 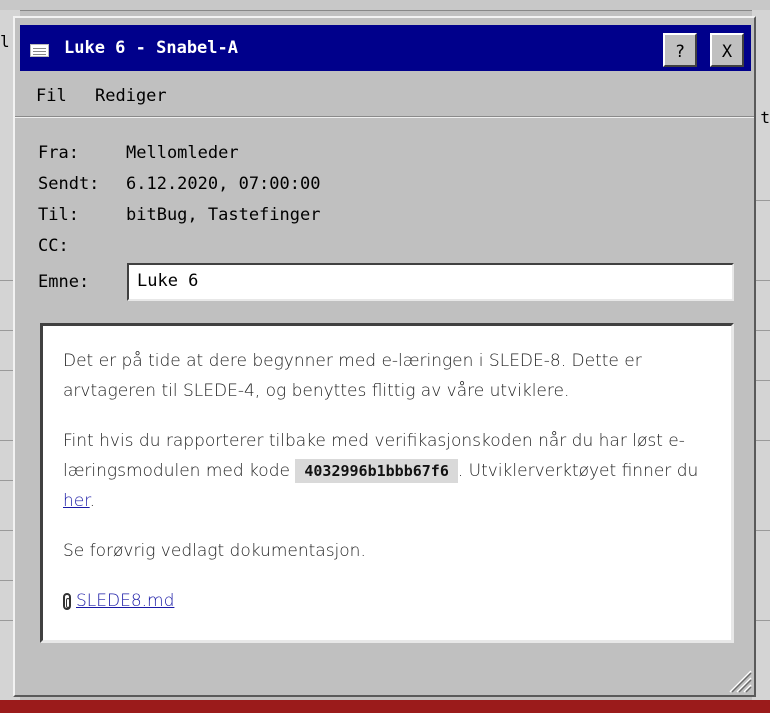 I want to click on attachment-link: SLEDE8.md, so click(x=125, y=601).